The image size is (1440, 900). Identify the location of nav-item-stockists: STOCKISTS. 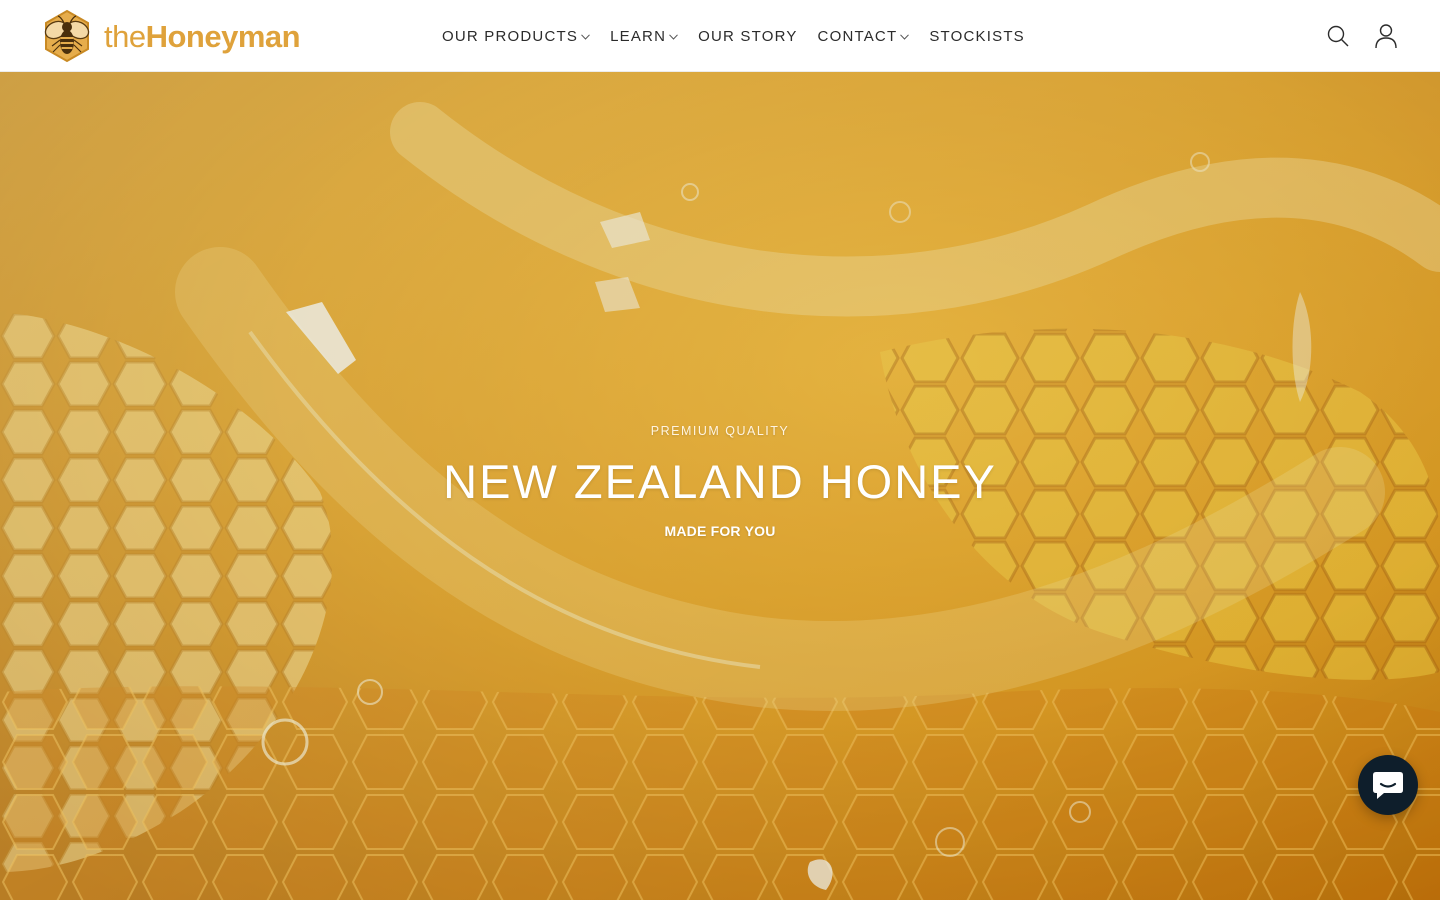
(977, 36).